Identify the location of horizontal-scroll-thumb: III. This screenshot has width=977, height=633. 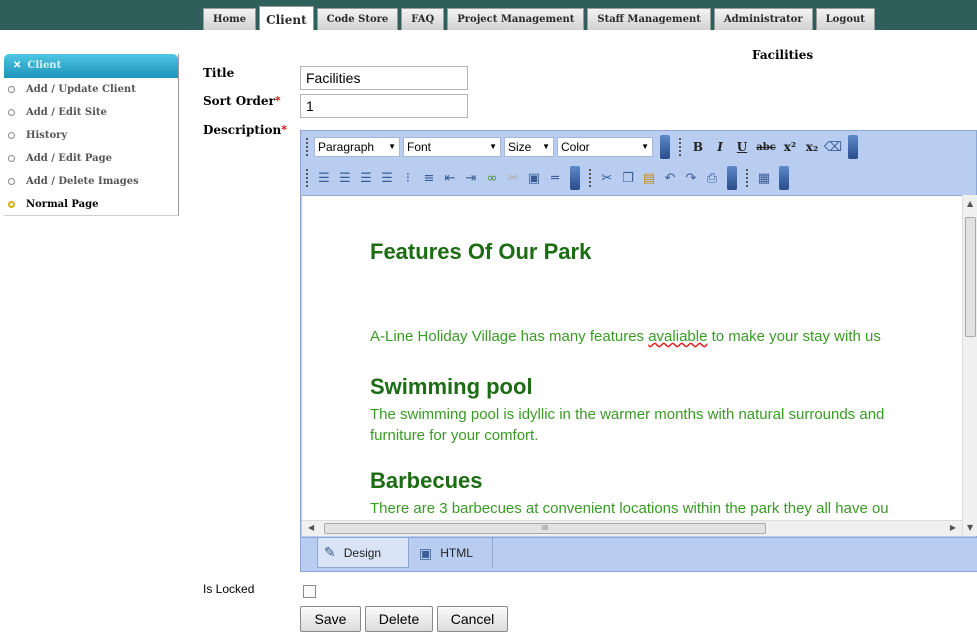
(545, 528).